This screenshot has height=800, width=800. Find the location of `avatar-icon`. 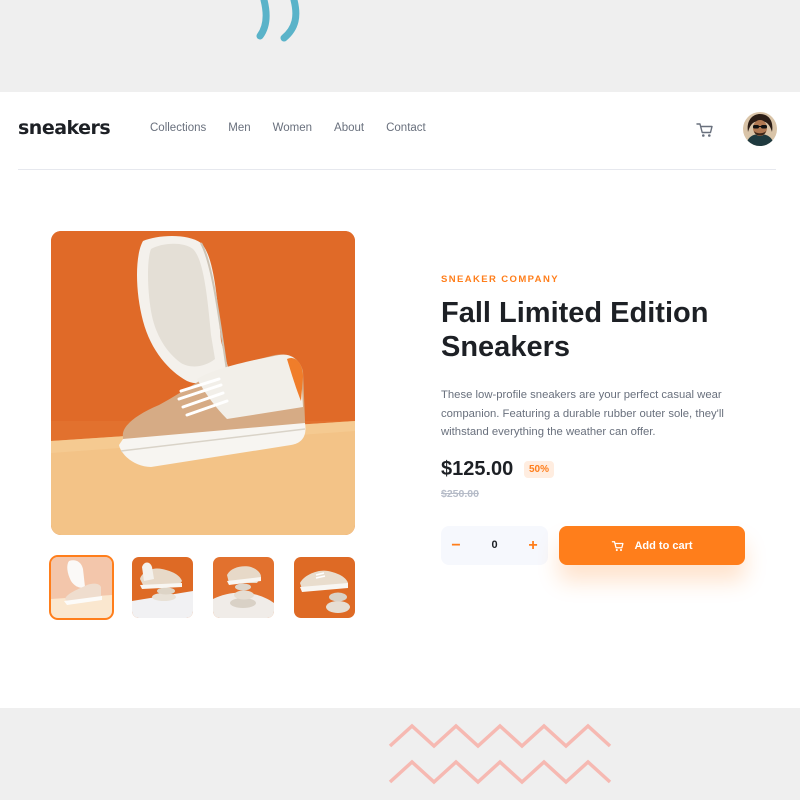

avatar-icon is located at coordinates (760, 129).